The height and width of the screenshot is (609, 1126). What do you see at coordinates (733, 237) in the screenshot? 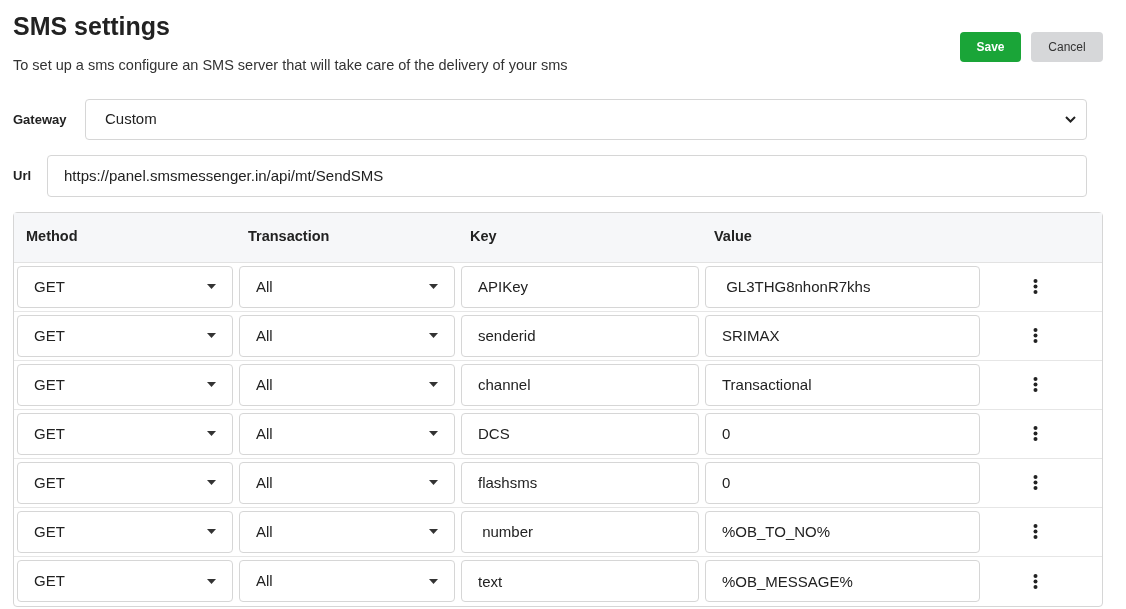
I see `column-header: Value` at bounding box center [733, 237].